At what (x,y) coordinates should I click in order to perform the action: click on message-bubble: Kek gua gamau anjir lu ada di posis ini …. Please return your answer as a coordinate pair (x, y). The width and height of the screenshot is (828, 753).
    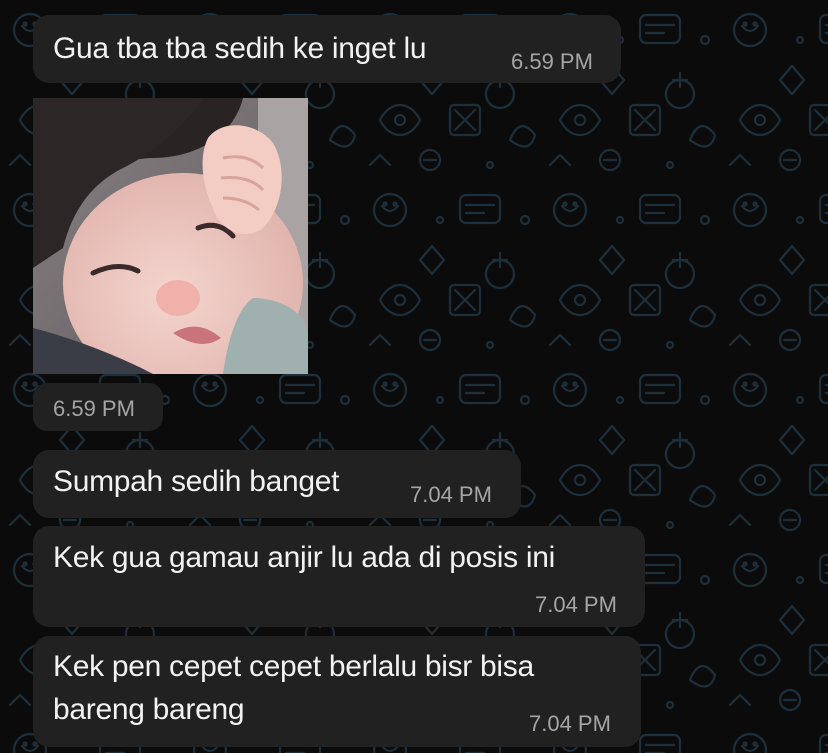
    Looking at the image, I should click on (339, 576).